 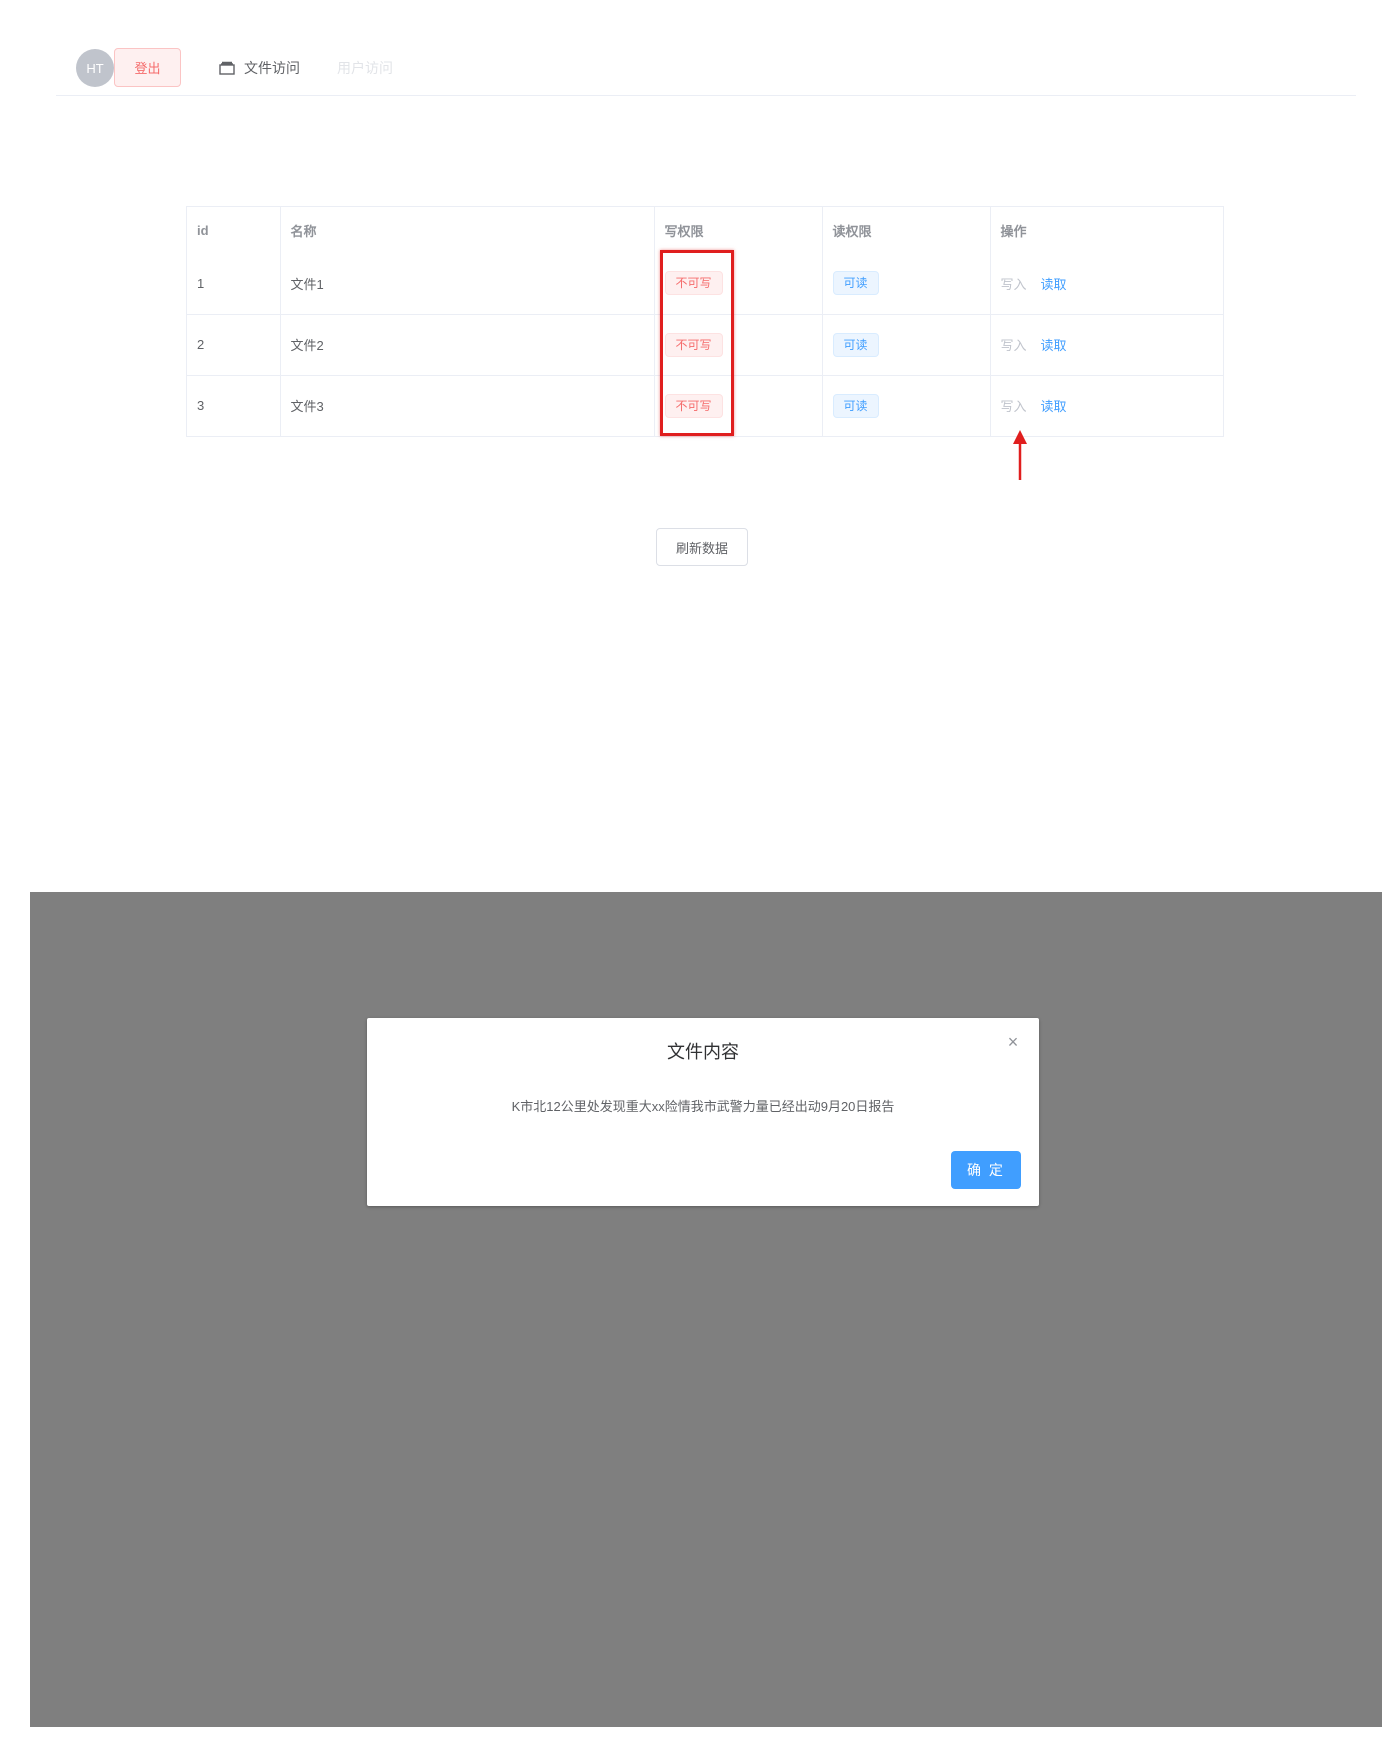 What do you see at coordinates (1013, 1042) in the screenshot?
I see `close-icon: ×` at bounding box center [1013, 1042].